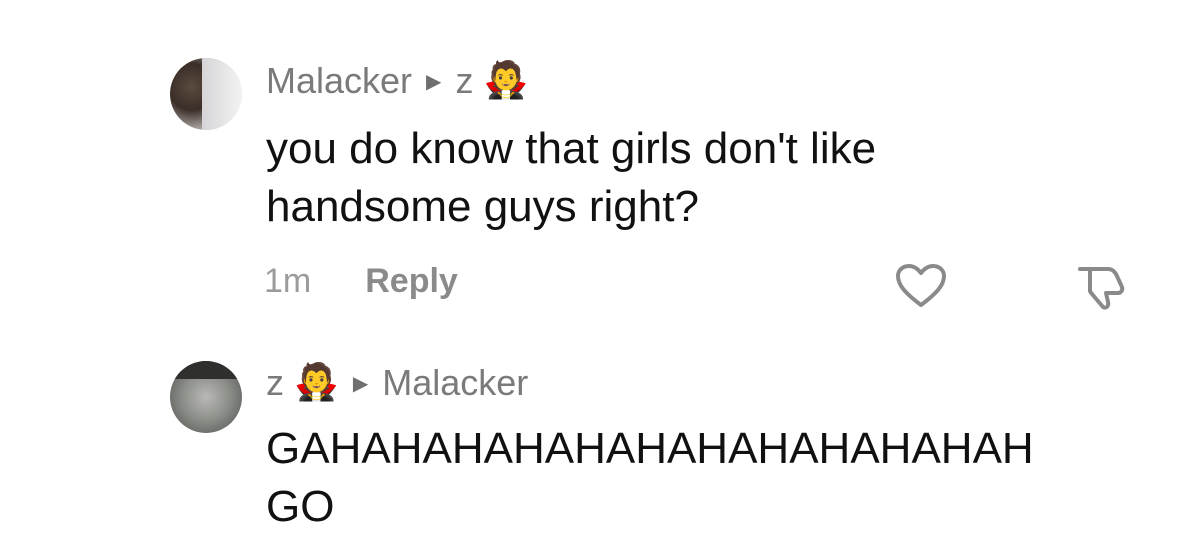 This screenshot has width=1179, height=536. I want to click on comment-meta: 1m Reply, so click(361, 281).